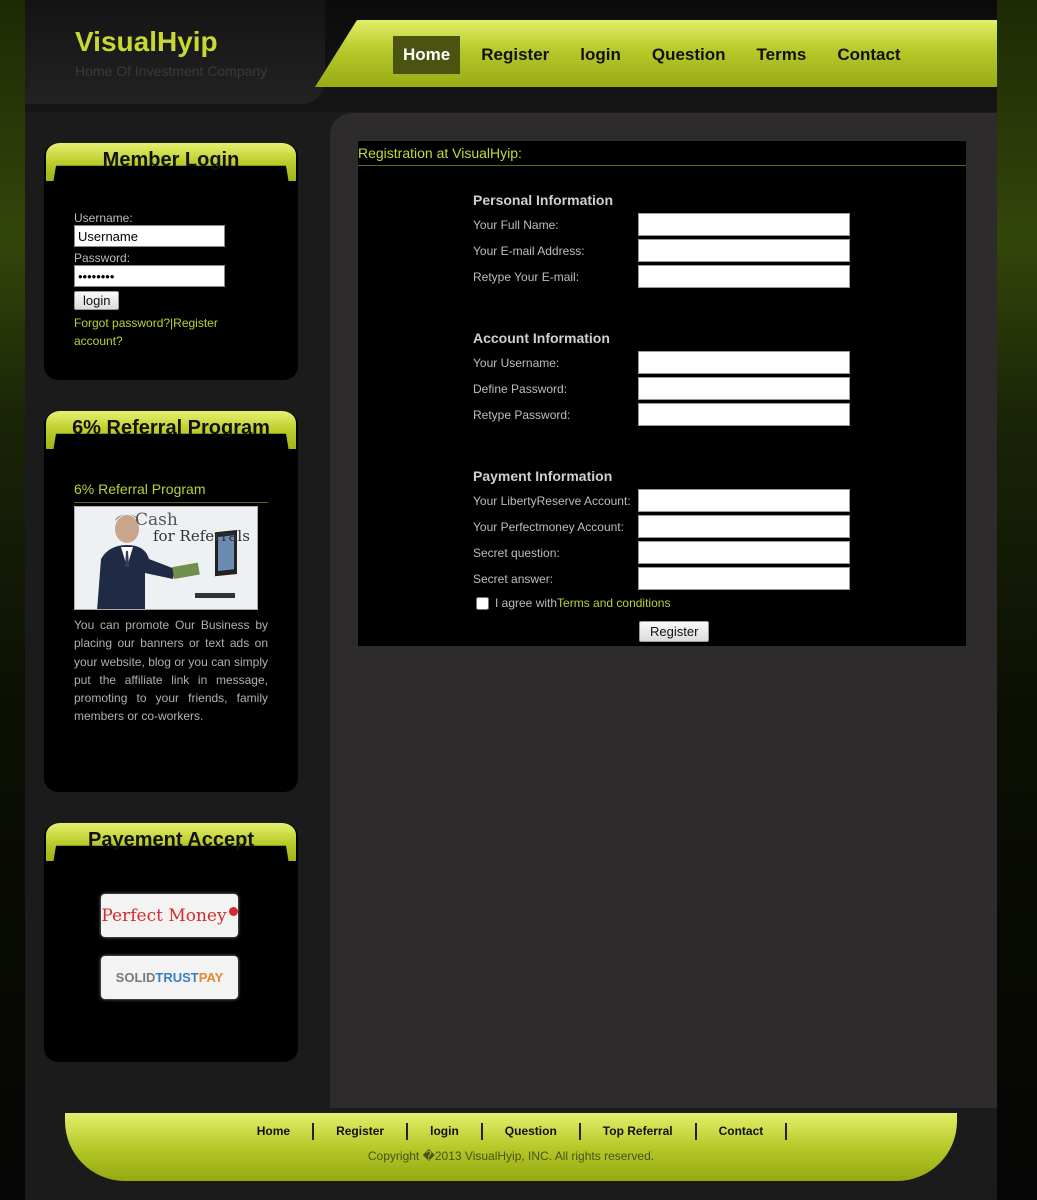 This screenshot has height=1200, width=1037. What do you see at coordinates (744, 526) in the screenshot?
I see `perfectmoney-input` at bounding box center [744, 526].